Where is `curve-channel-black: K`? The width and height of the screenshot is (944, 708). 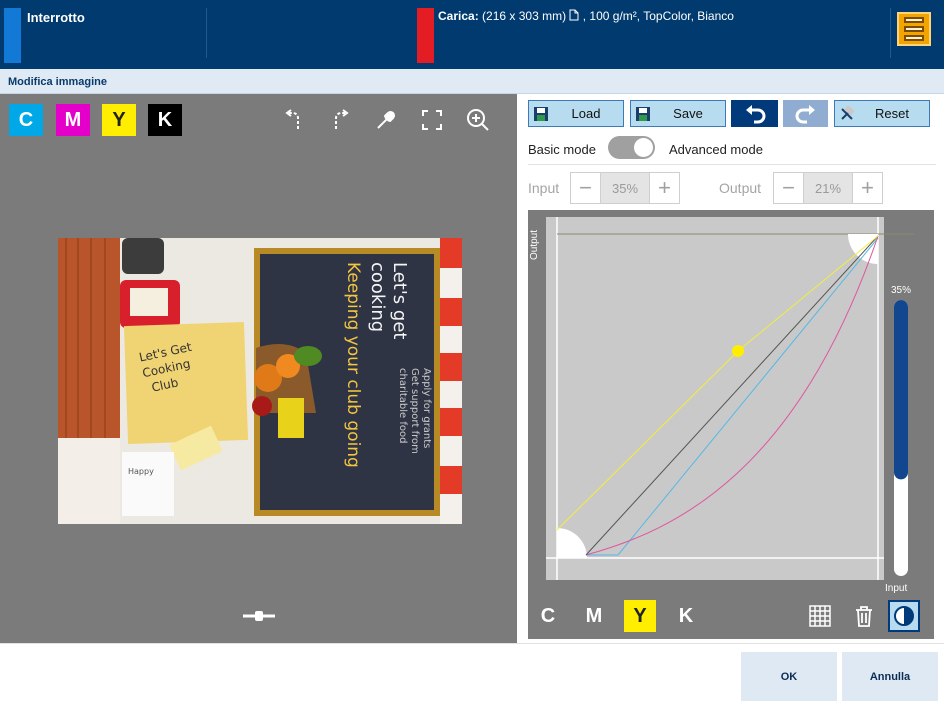
curve-channel-black: K is located at coordinates (686, 616).